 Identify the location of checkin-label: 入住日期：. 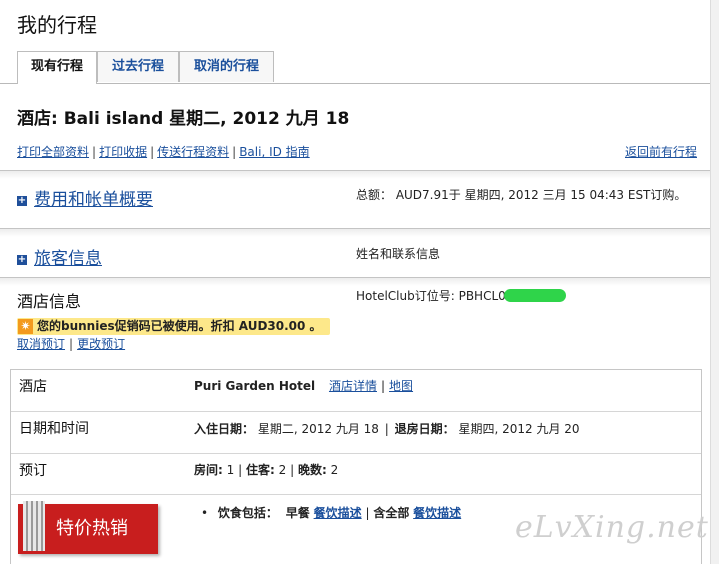
(224, 429).